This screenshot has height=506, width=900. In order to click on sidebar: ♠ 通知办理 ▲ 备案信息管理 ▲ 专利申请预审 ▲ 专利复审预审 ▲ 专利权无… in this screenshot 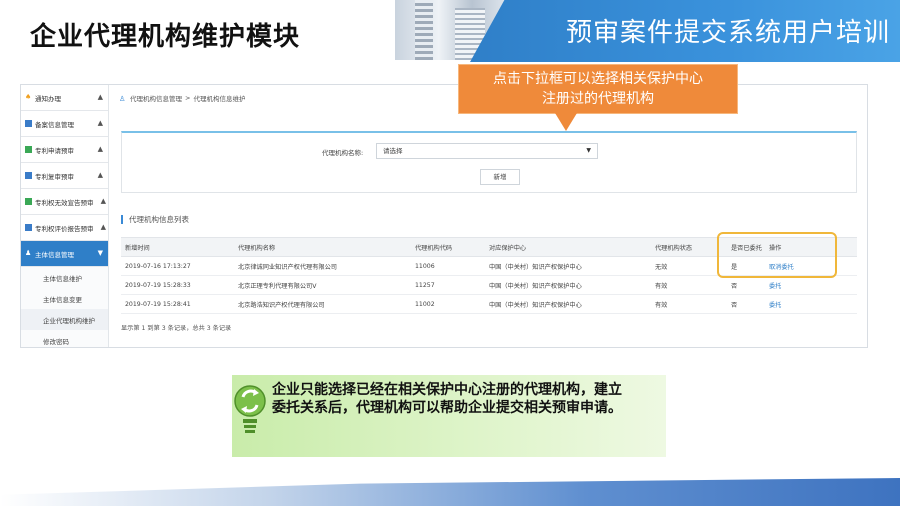, I will do `click(65, 216)`.